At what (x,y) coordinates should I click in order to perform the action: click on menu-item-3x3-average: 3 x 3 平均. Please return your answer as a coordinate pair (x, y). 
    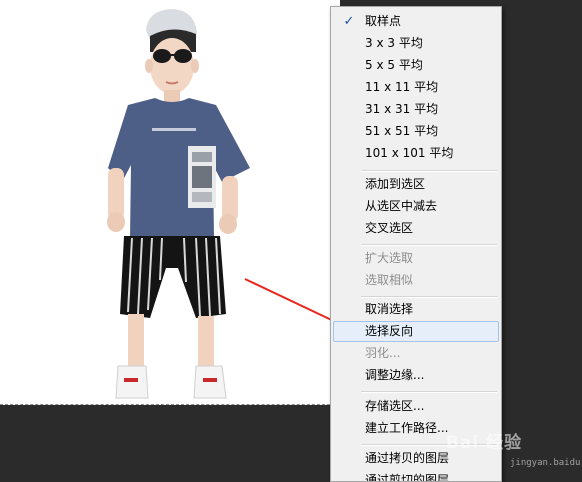
    Looking at the image, I should click on (416, 43).